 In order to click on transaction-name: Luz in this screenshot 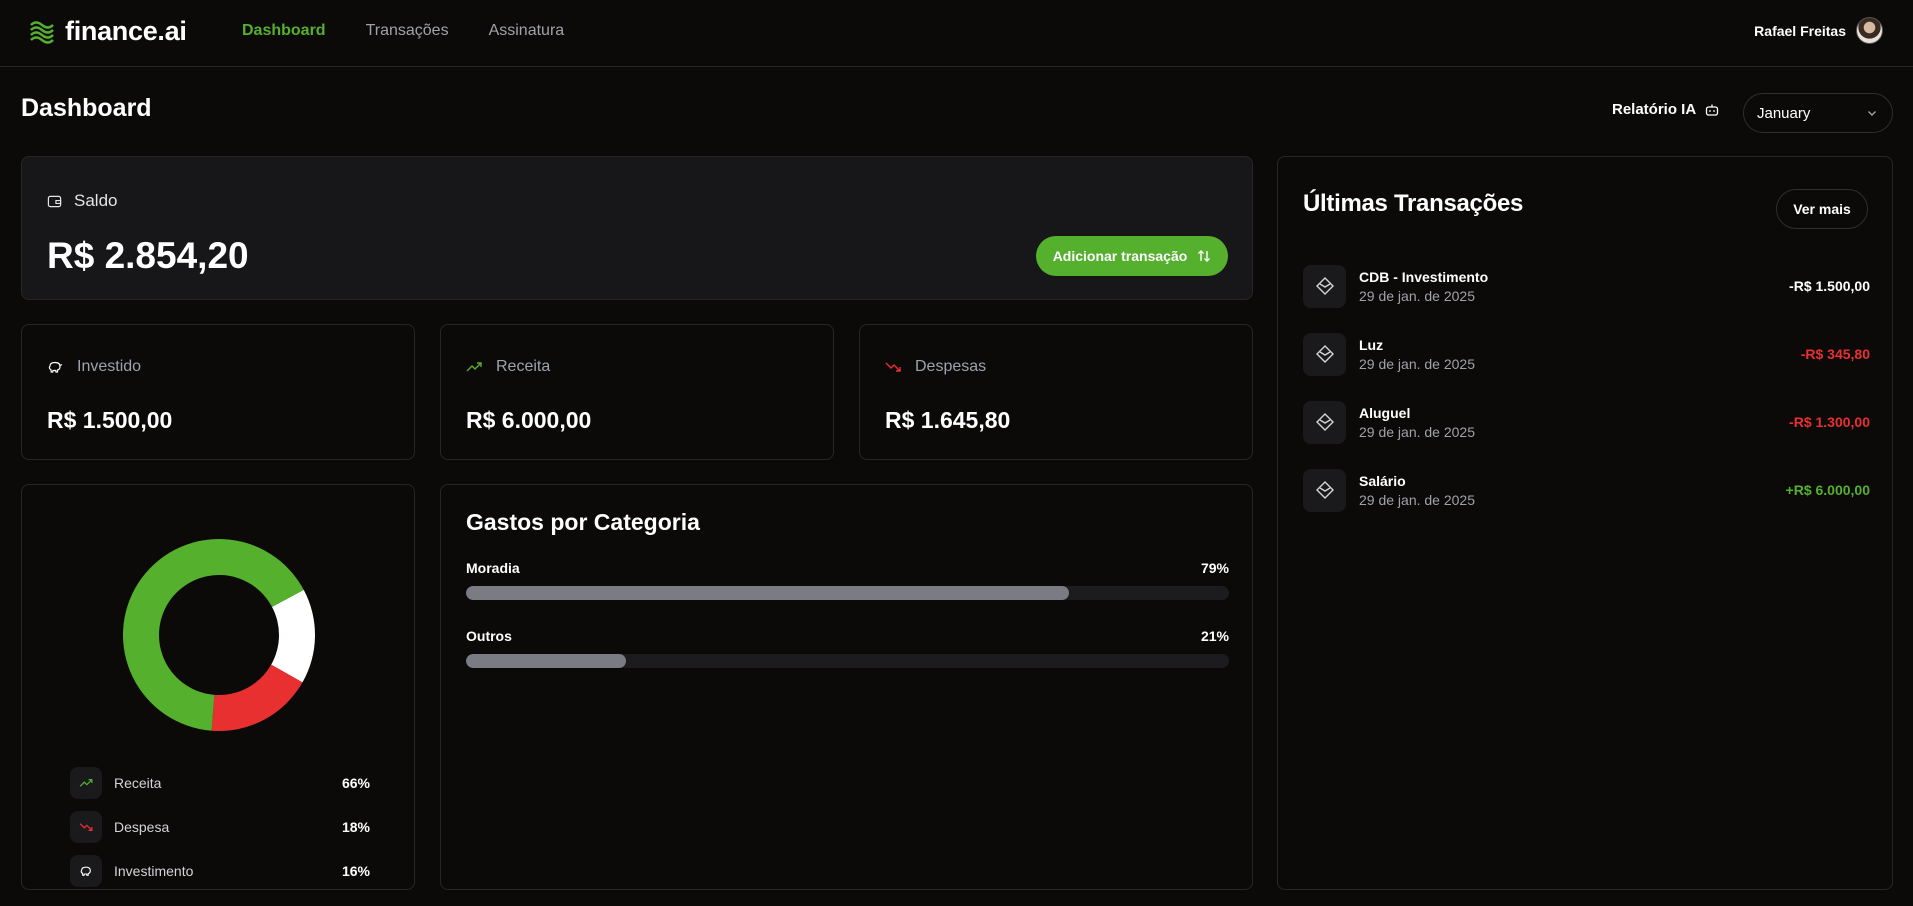, I will do `click(1371, 344)`.